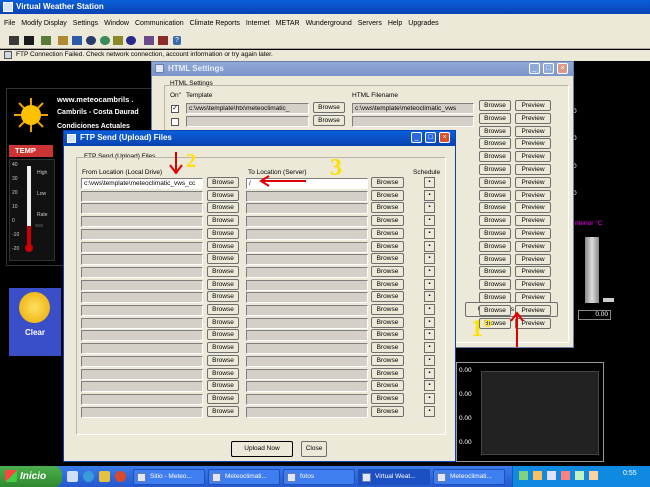  Describe the element at coordinates (413, 108) in the screenshot. I see `filename-field: c:\vws\template\meteoclimatic_vws` at that location.